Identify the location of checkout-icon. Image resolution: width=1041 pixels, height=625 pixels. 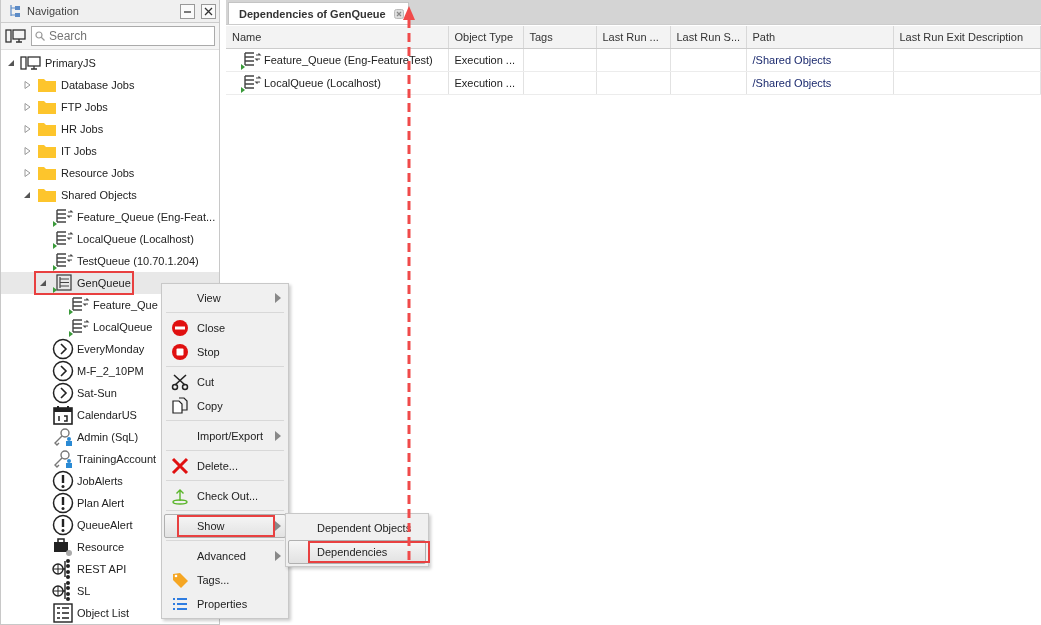
(180, 496).